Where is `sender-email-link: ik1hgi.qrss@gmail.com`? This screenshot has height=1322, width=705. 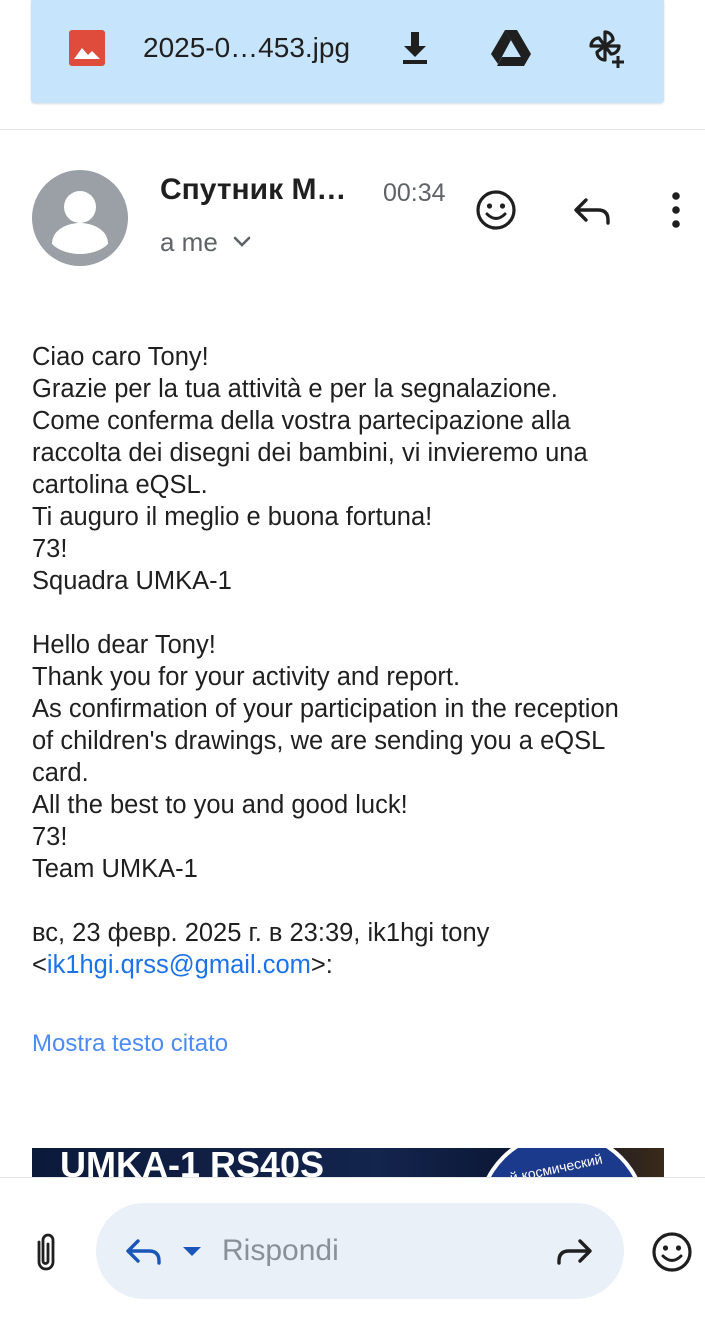 sender-email-link: ik1hgi.qrss@gmail.com is located at coordinates (179, 965).